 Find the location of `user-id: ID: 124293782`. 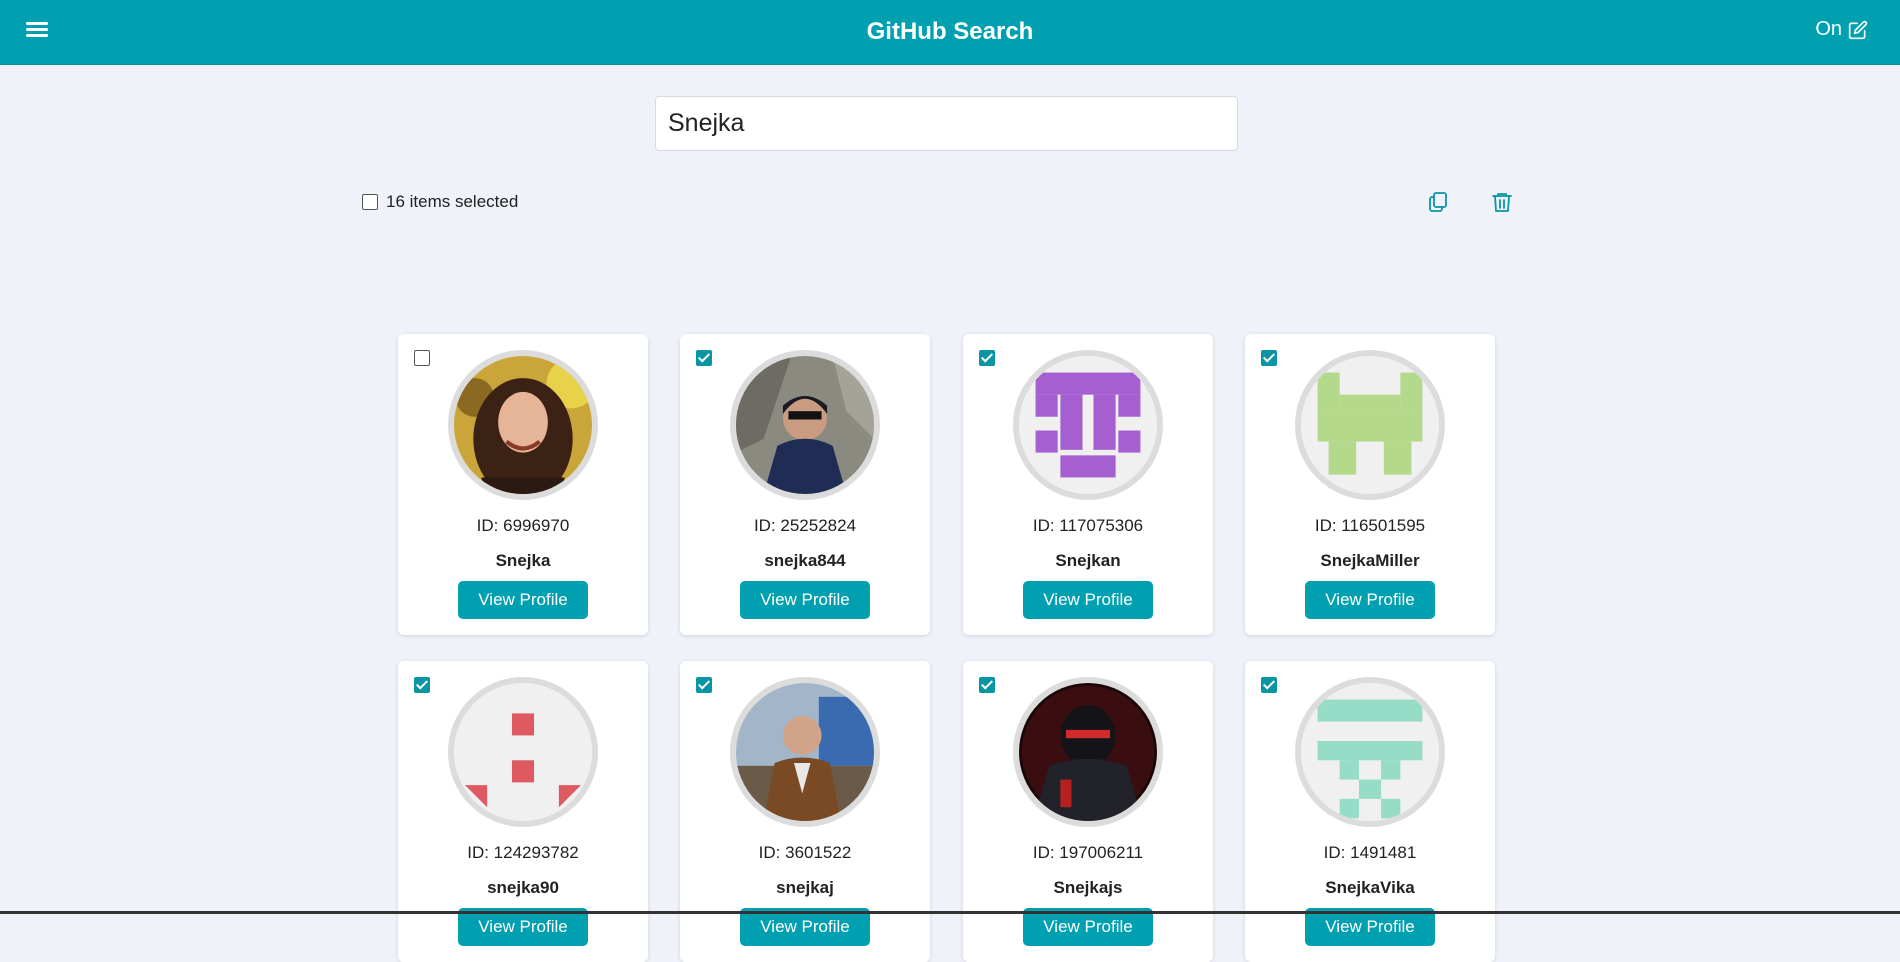

user-id: ID: 124293782 is located at coordinates (523, 852).